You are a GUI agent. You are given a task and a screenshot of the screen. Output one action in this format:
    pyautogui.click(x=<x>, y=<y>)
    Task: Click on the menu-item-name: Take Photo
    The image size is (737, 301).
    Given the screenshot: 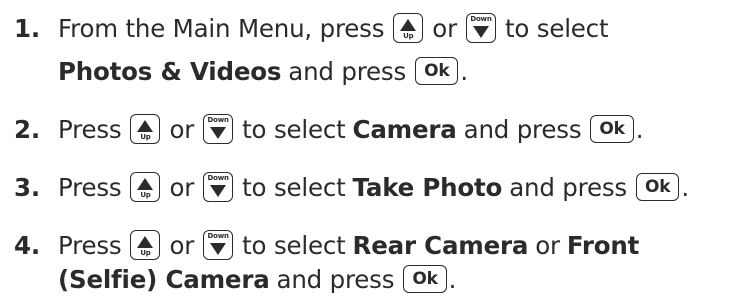 What is the action you would take?
    pyautogui.click(x=427, y=187)
    